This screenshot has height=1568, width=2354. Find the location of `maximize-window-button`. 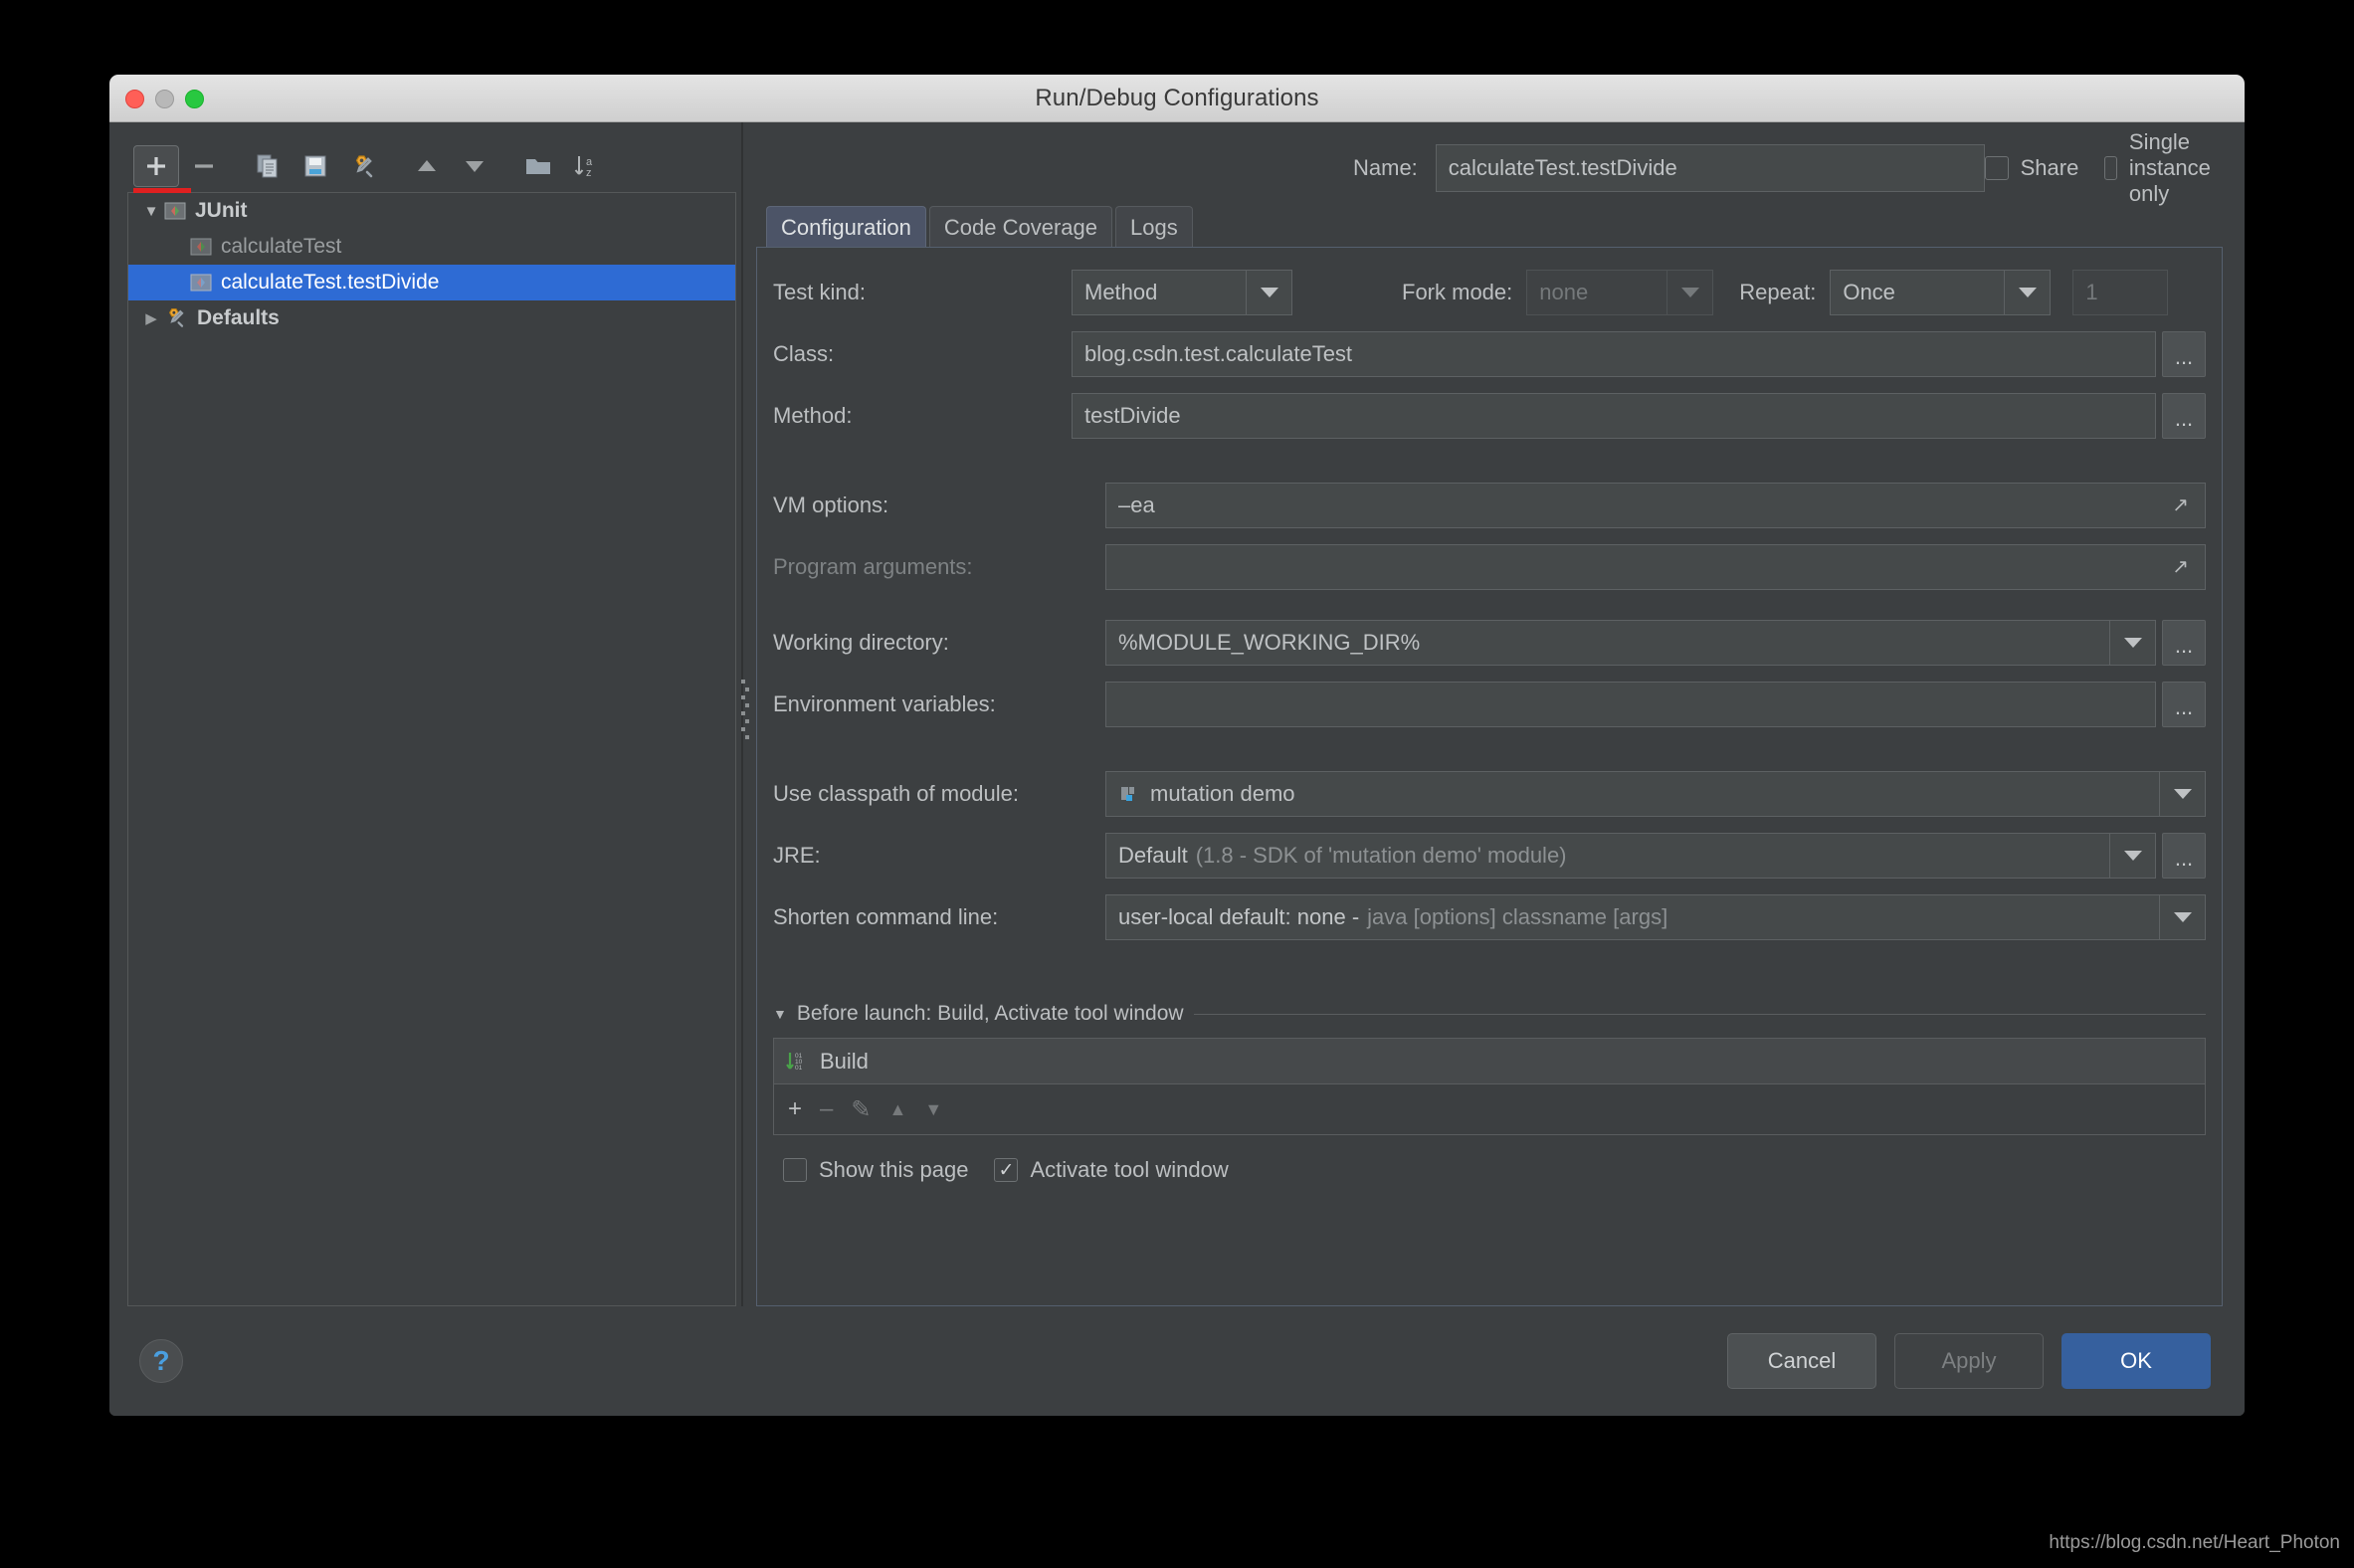

maximize-window-button is located at coordinates (194, 98).